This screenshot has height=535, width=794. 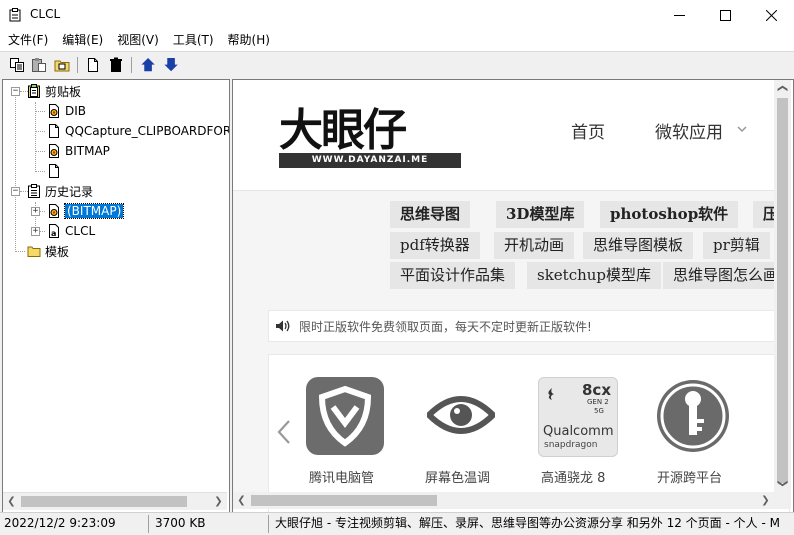 What do you see at coordinates (693, 416) in the screenshot?
I see `keepass-key-icon` at bounding box center [693, 416].